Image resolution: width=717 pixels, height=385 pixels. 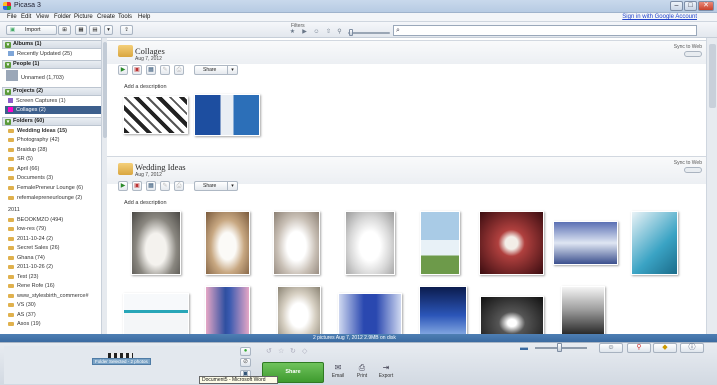 I want to click on export-button: ⇥ Export, so click(x=386, y=373).